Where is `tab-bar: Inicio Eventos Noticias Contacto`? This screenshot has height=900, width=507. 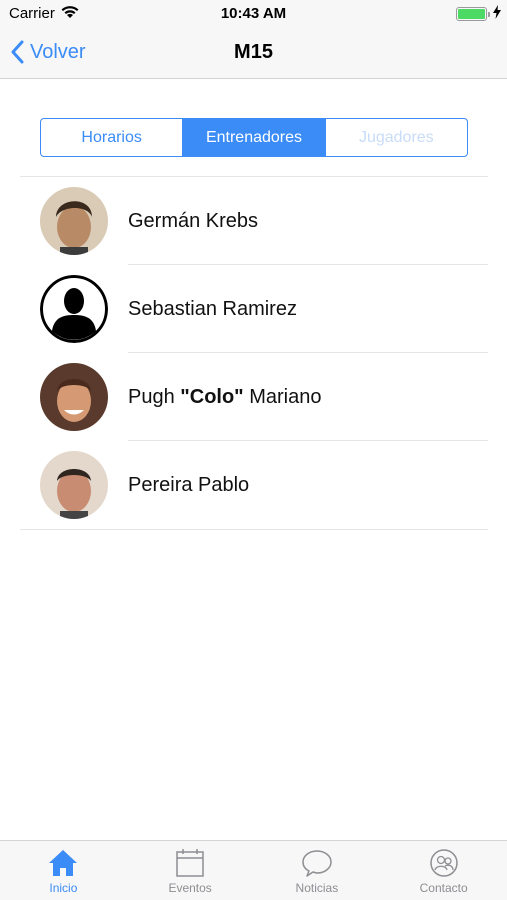 tab-bar: Inicio Eventos Noticias Contacto is located at coordinates (253, 870).